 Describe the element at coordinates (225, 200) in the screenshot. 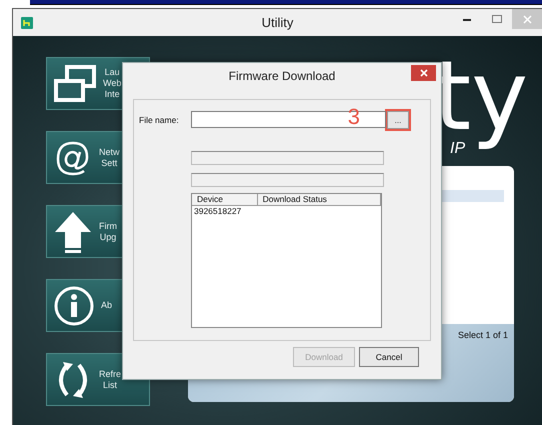

I see `column-header: Device` at that location.